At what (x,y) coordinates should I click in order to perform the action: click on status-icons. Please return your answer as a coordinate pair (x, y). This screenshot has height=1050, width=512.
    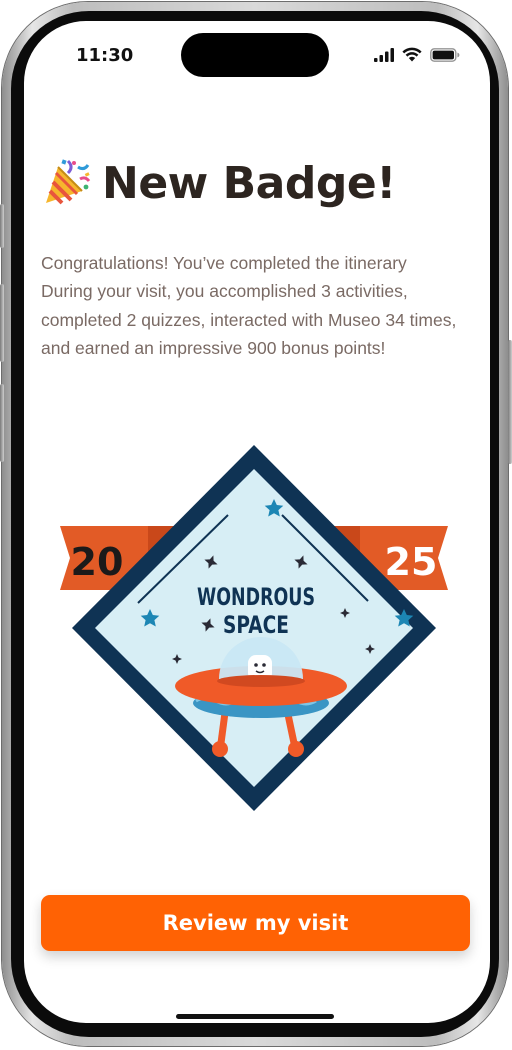
    Looking at the image, I should click on (417, 54).